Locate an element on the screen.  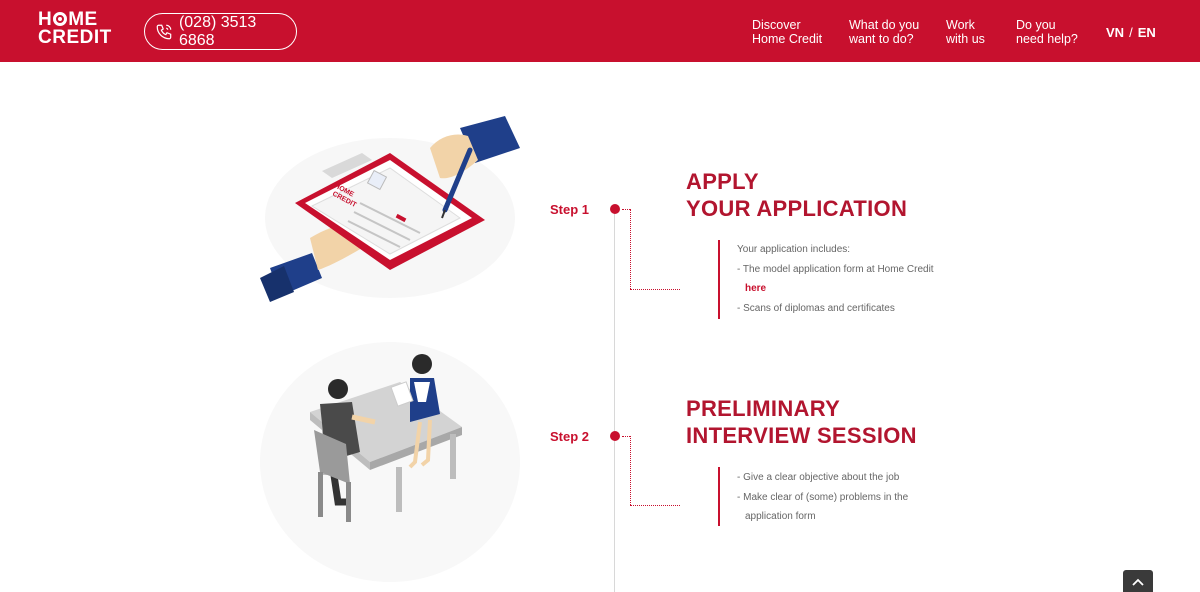
chevron-up-icon is located at coordinates (1138, 582).